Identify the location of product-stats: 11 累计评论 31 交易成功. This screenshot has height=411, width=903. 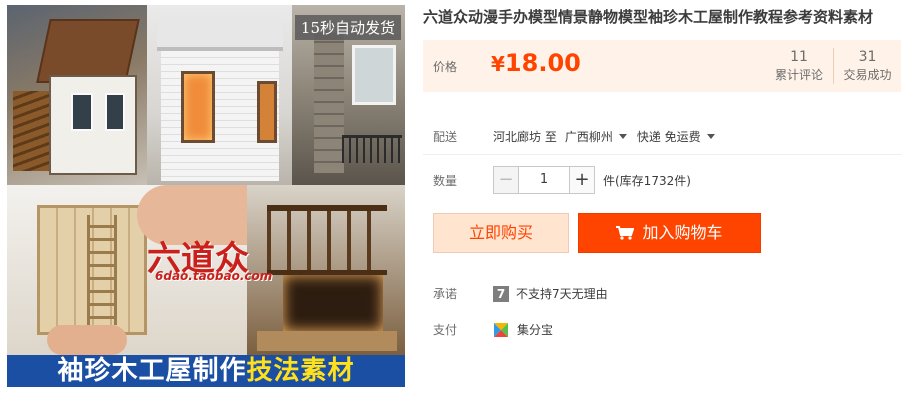
(833, 66).